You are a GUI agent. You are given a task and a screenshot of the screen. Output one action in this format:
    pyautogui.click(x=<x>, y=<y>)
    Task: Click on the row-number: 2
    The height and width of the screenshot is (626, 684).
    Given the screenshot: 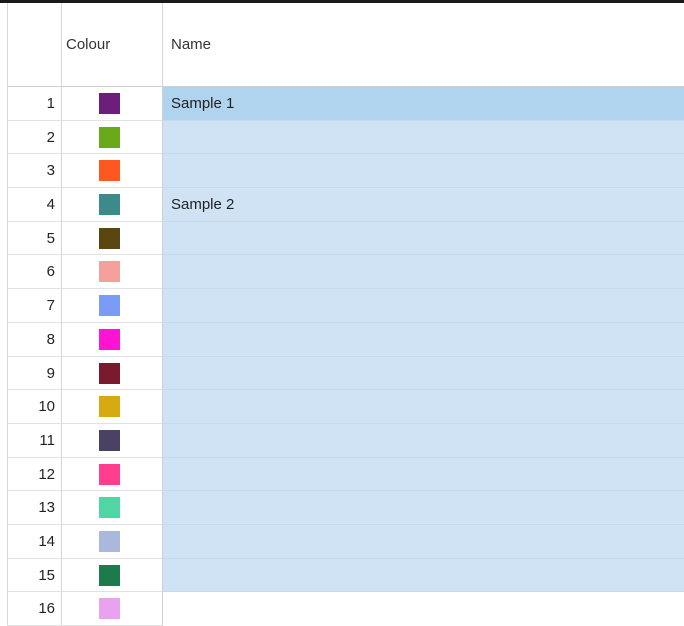 What is the action you would take?
    pyautogui.click(x=34, y=137)
    